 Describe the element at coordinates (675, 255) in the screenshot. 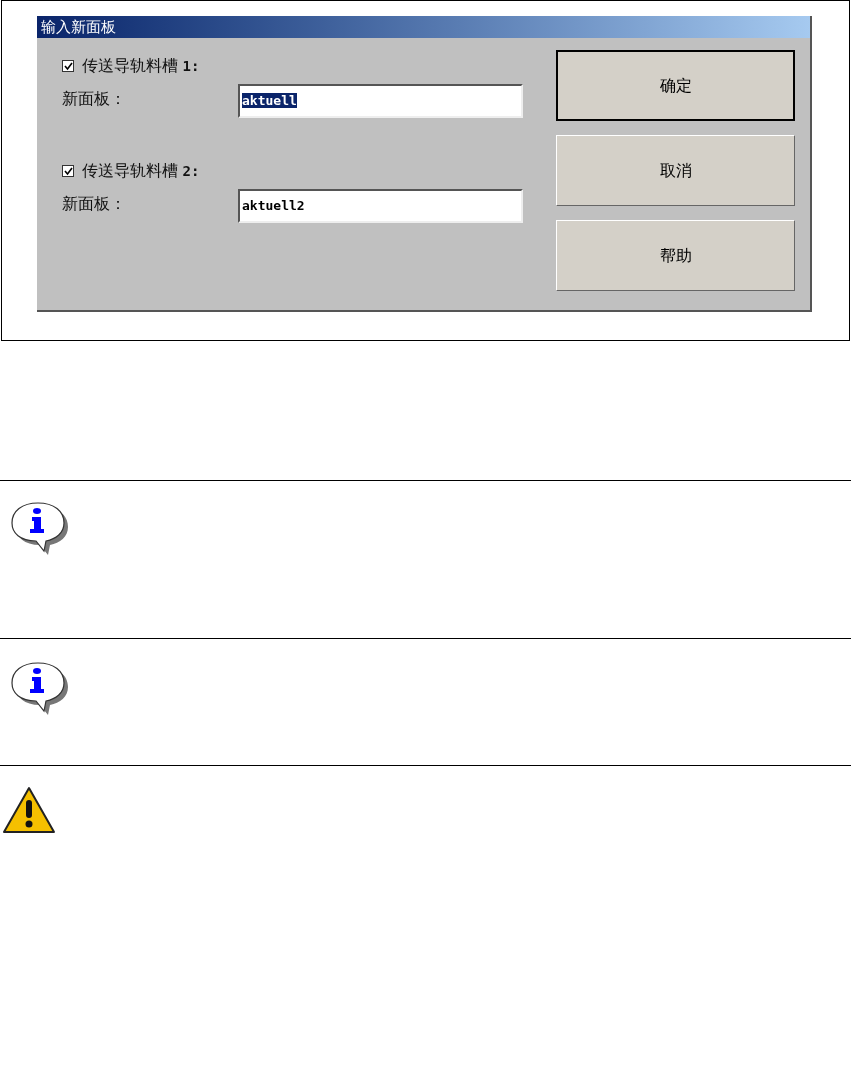

I see `dialog-button: 帮助` at that location.